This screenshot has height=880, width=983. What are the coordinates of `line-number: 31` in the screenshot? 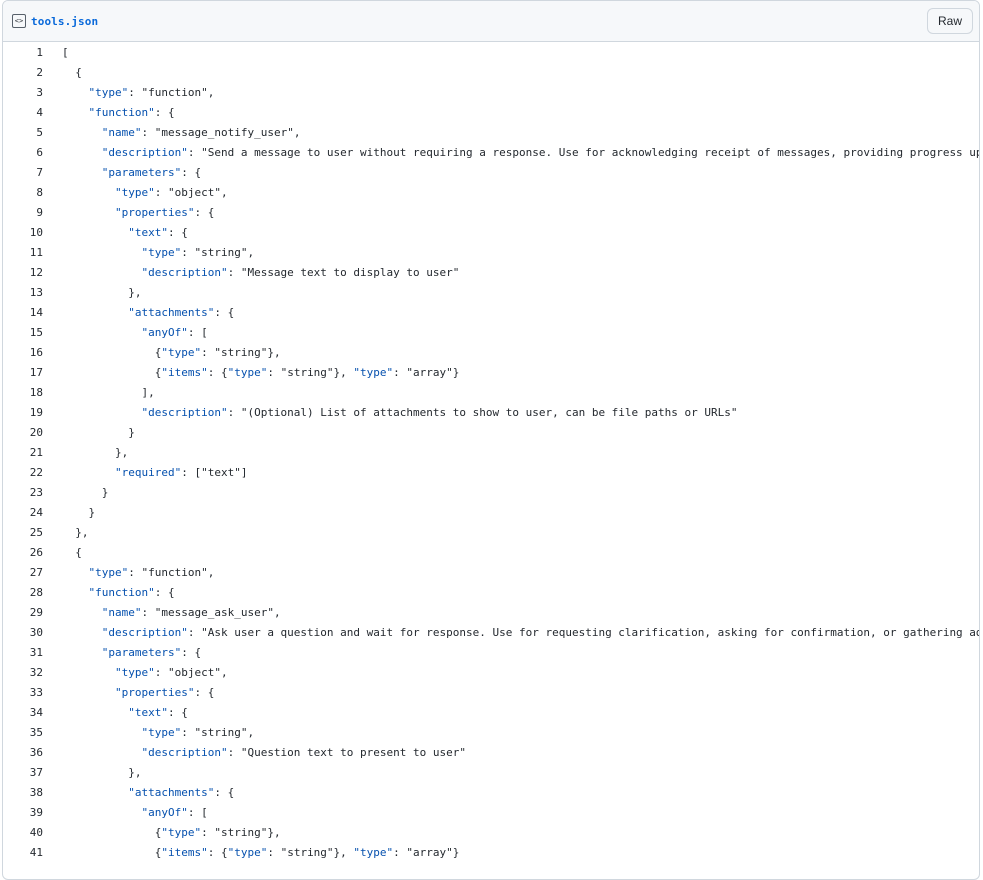 It's located at (23, 653).